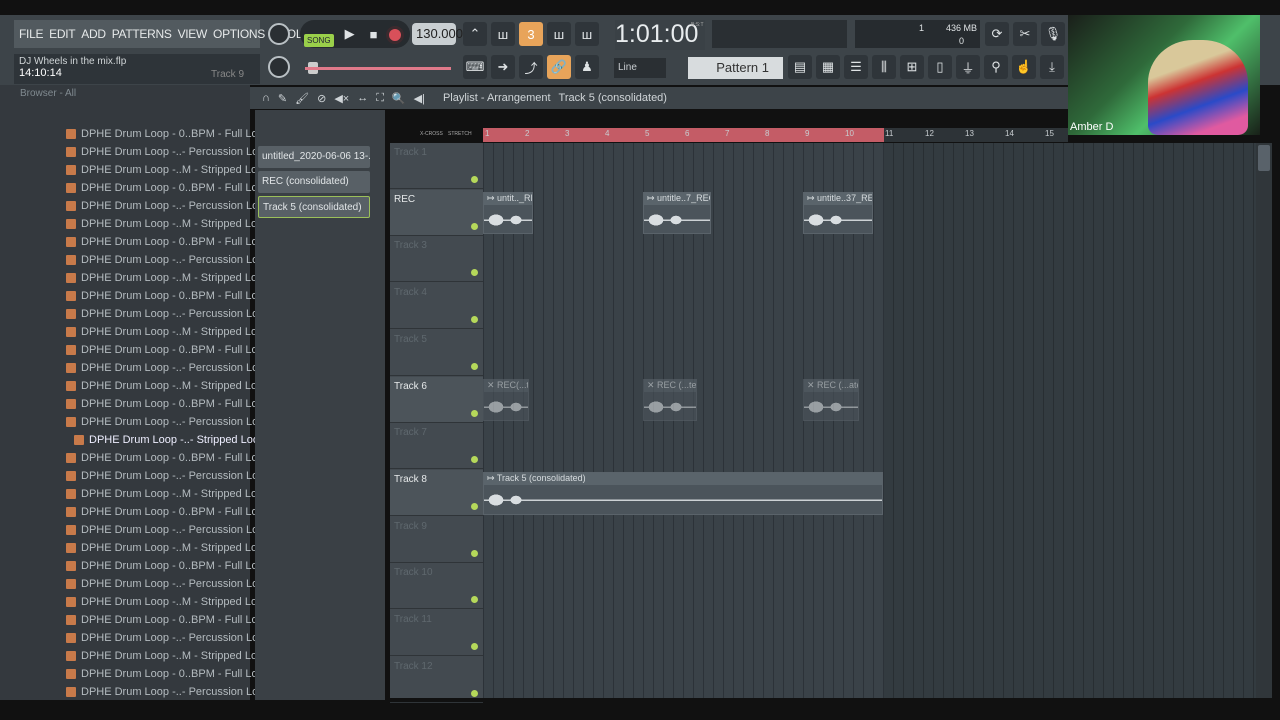  What do you see at coordinates (436, 399) in the screenshot?
I see `track-header: Track 6` at bounding box center [436, 399].